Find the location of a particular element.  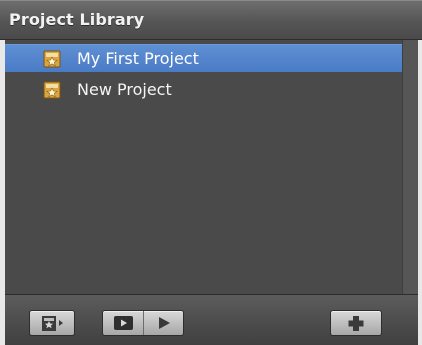

panel-header: Project Library is located at coordinates (211, 20).